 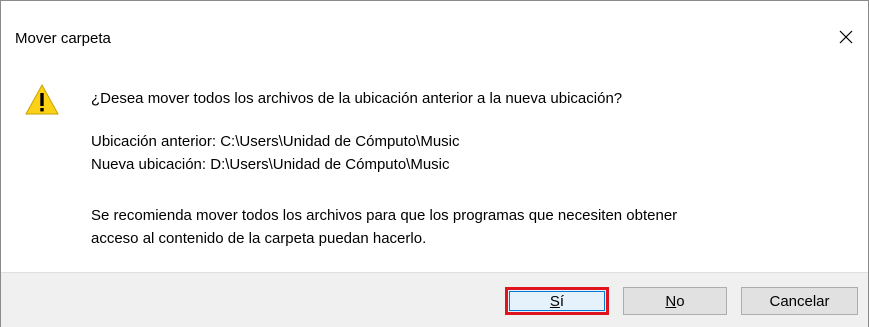 I want to click on dialog-title: Mover carpeta, so click(x=63, y=38).